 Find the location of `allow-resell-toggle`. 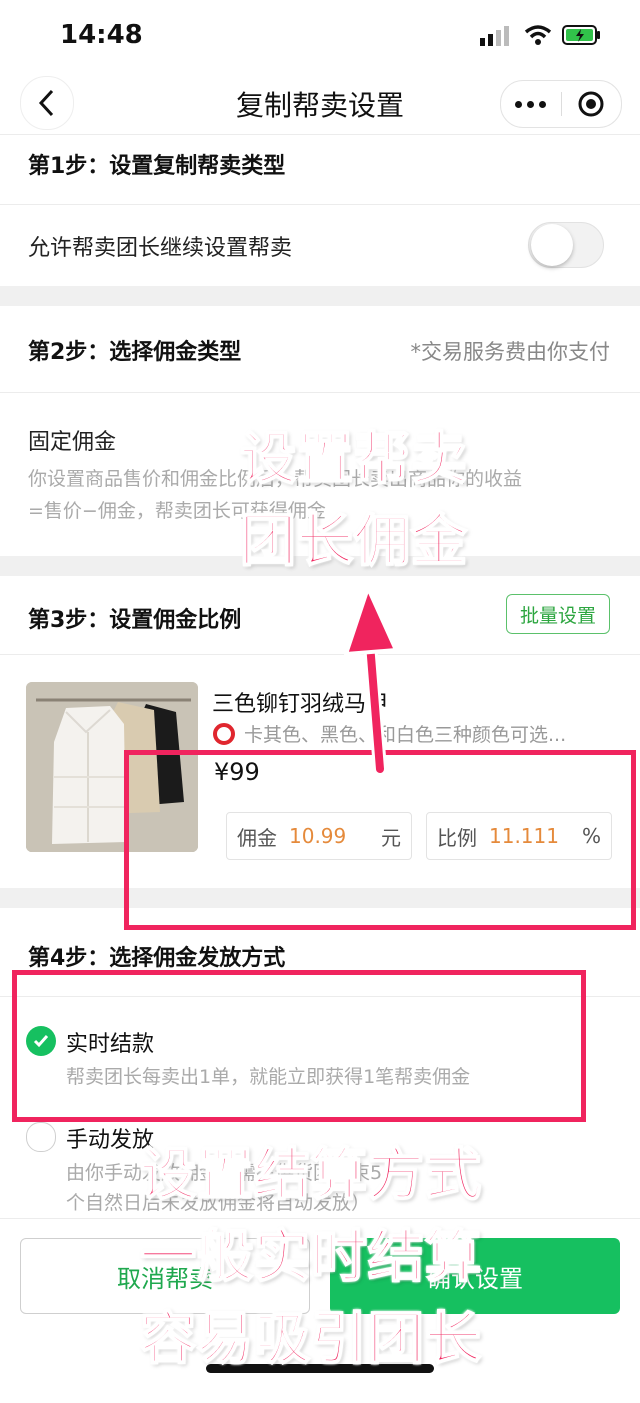

allow-resell-toggle is located at coordinates (566, 245).